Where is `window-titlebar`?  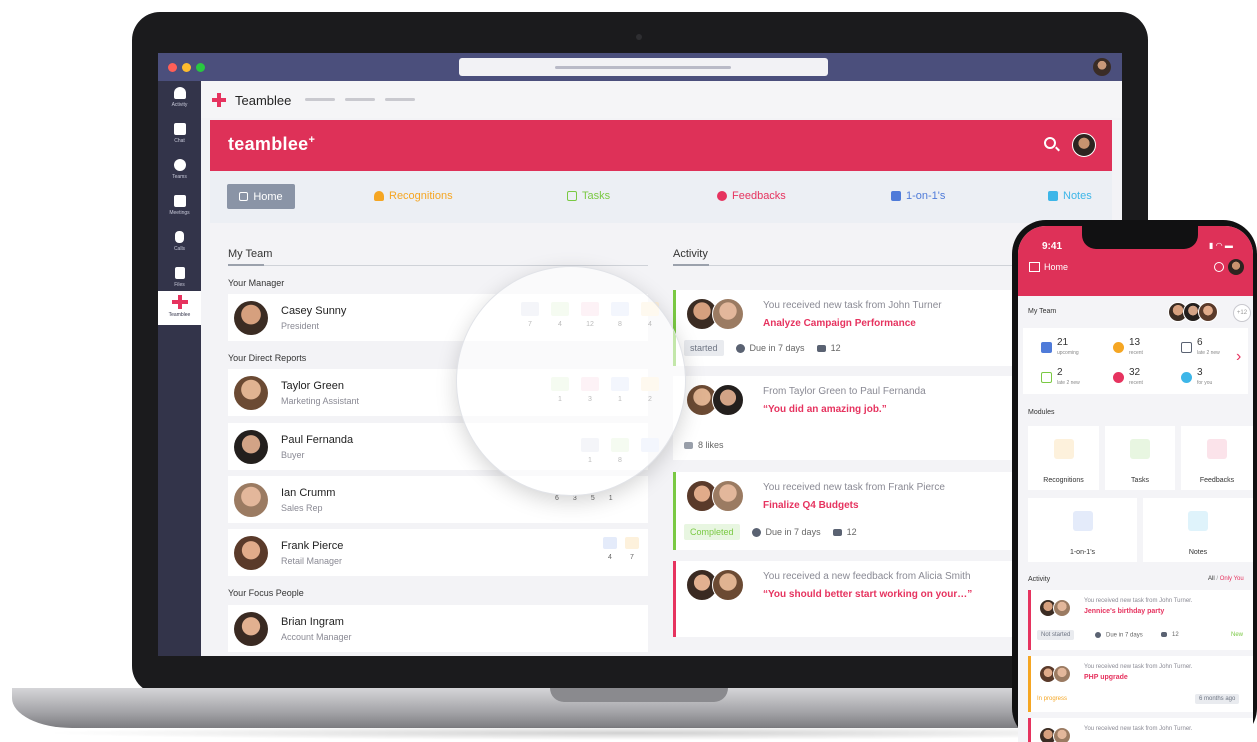 window-titlebar is located at coordinates (640, 67).